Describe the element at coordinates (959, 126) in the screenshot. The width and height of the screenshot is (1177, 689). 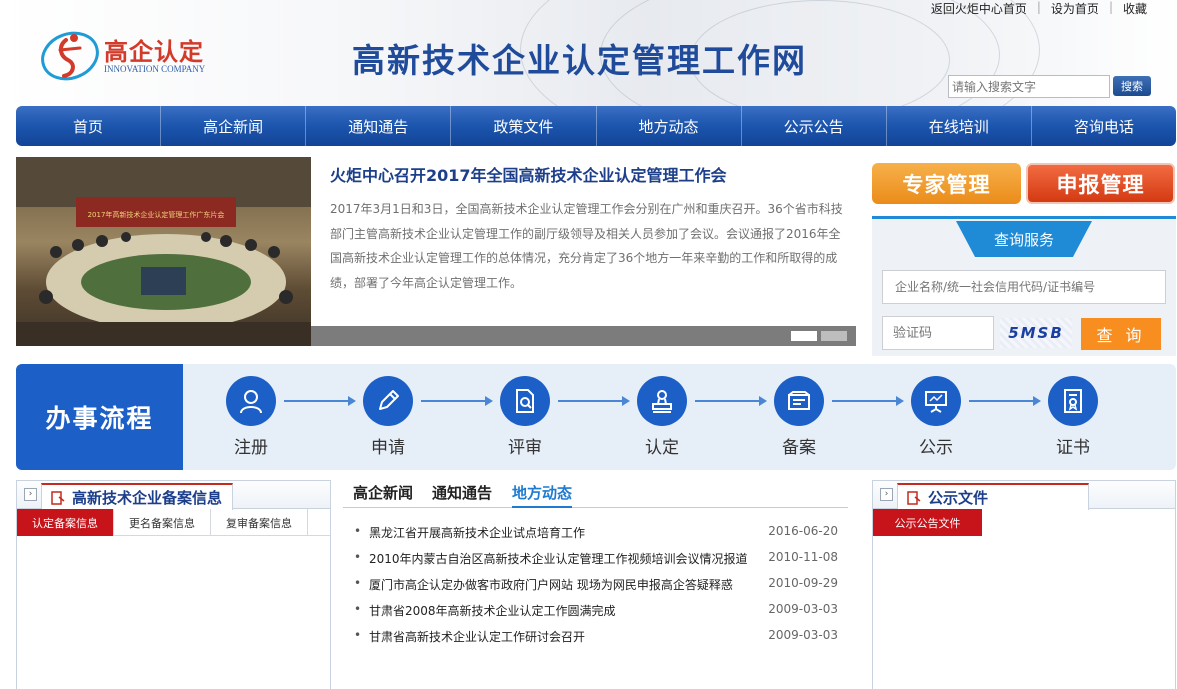
I see `nav-item-online-training: 在线培训` at that location.